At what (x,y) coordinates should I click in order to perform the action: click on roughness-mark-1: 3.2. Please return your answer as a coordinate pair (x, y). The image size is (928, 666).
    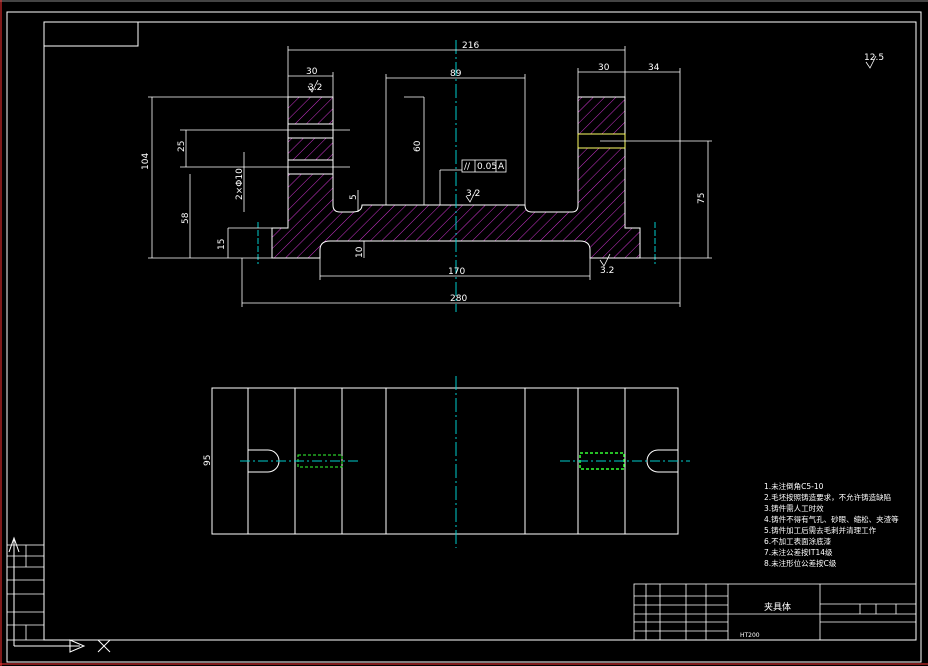
    Looking at the image, I should click on (315, 88).